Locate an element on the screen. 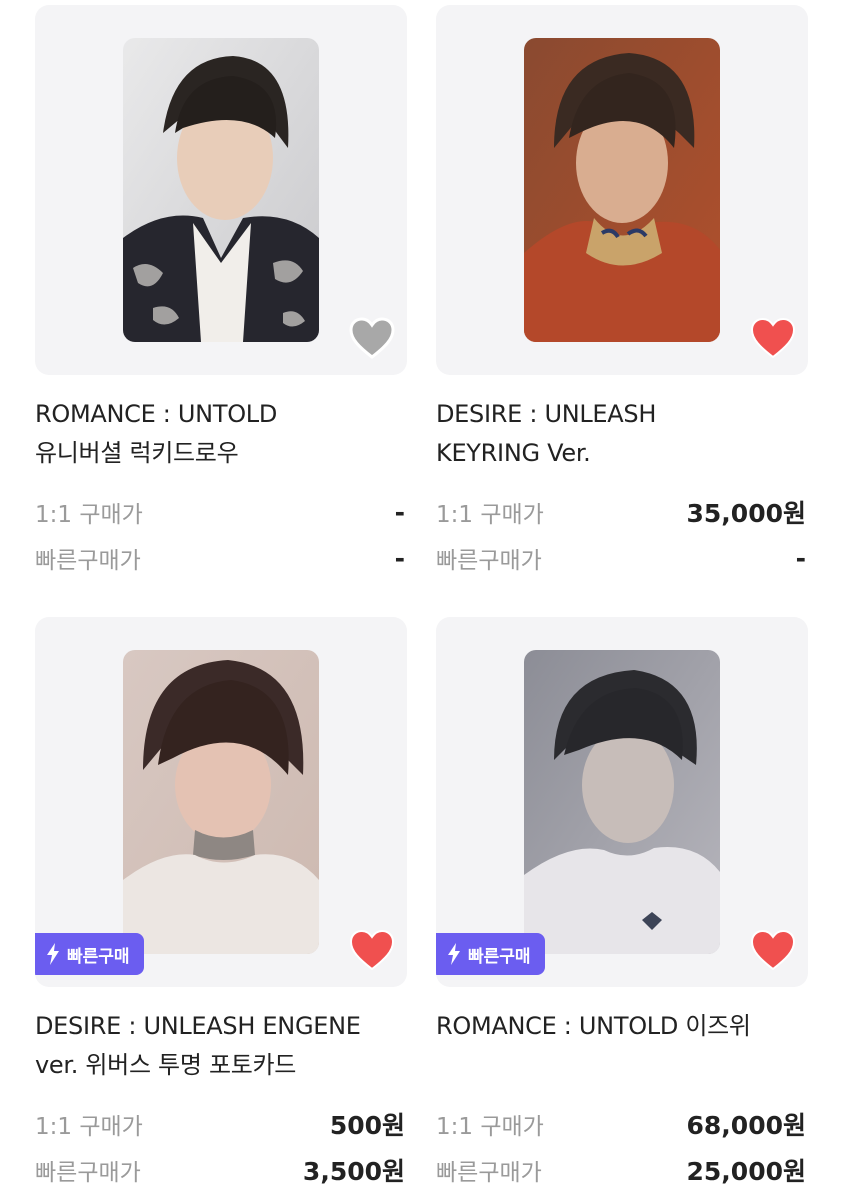  price-value: 500원 is located at coordinates (367, 1125).